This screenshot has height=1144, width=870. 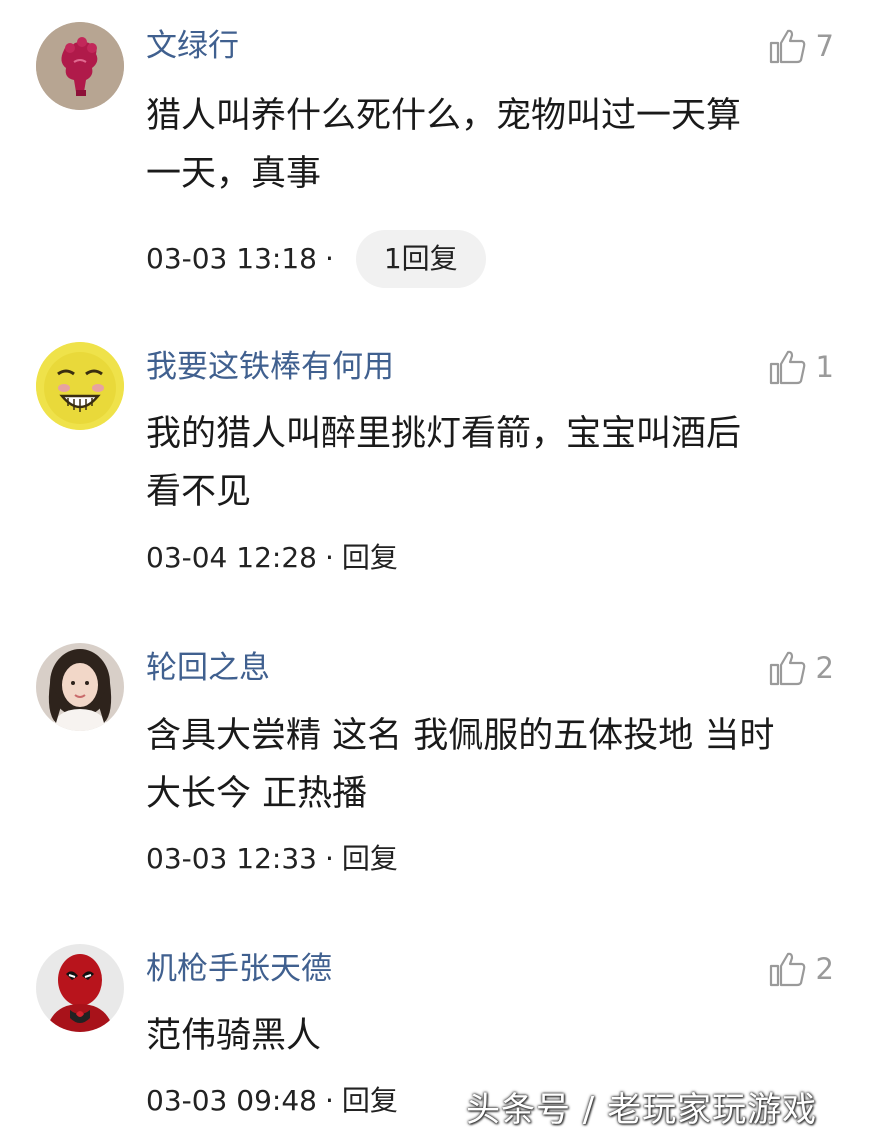 What do you see at coordinates (270, 367) in the screenshot?
I see `username: 我要这铁棒有何用` at bounding box center [270, 367].